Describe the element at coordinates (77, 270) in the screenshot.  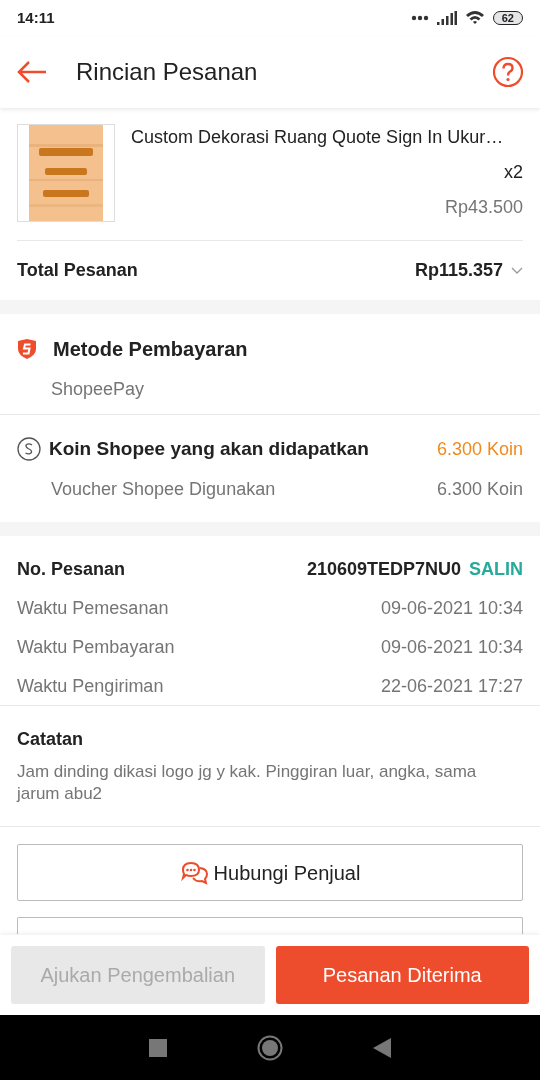
I see `total-label: Total Pesanan` at that location.